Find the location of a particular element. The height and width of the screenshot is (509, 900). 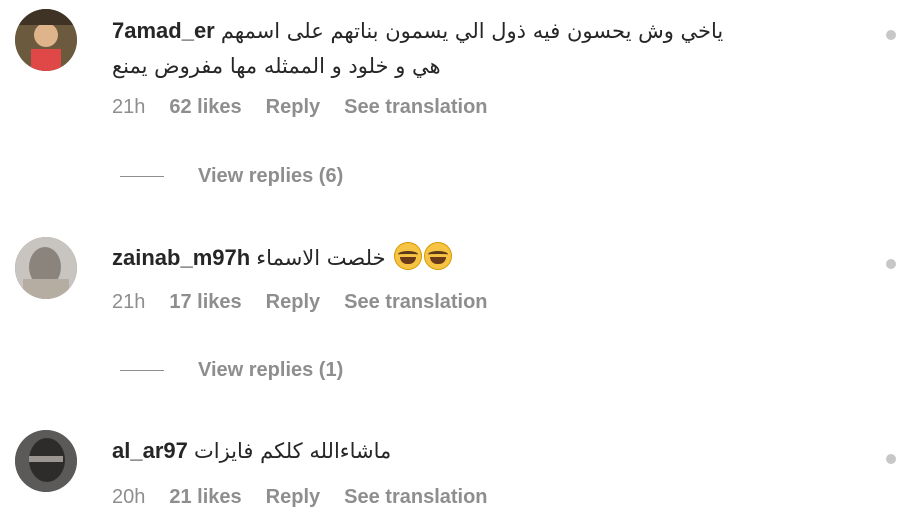

likes-count: 17 likes is located at coordinates (205, 302).